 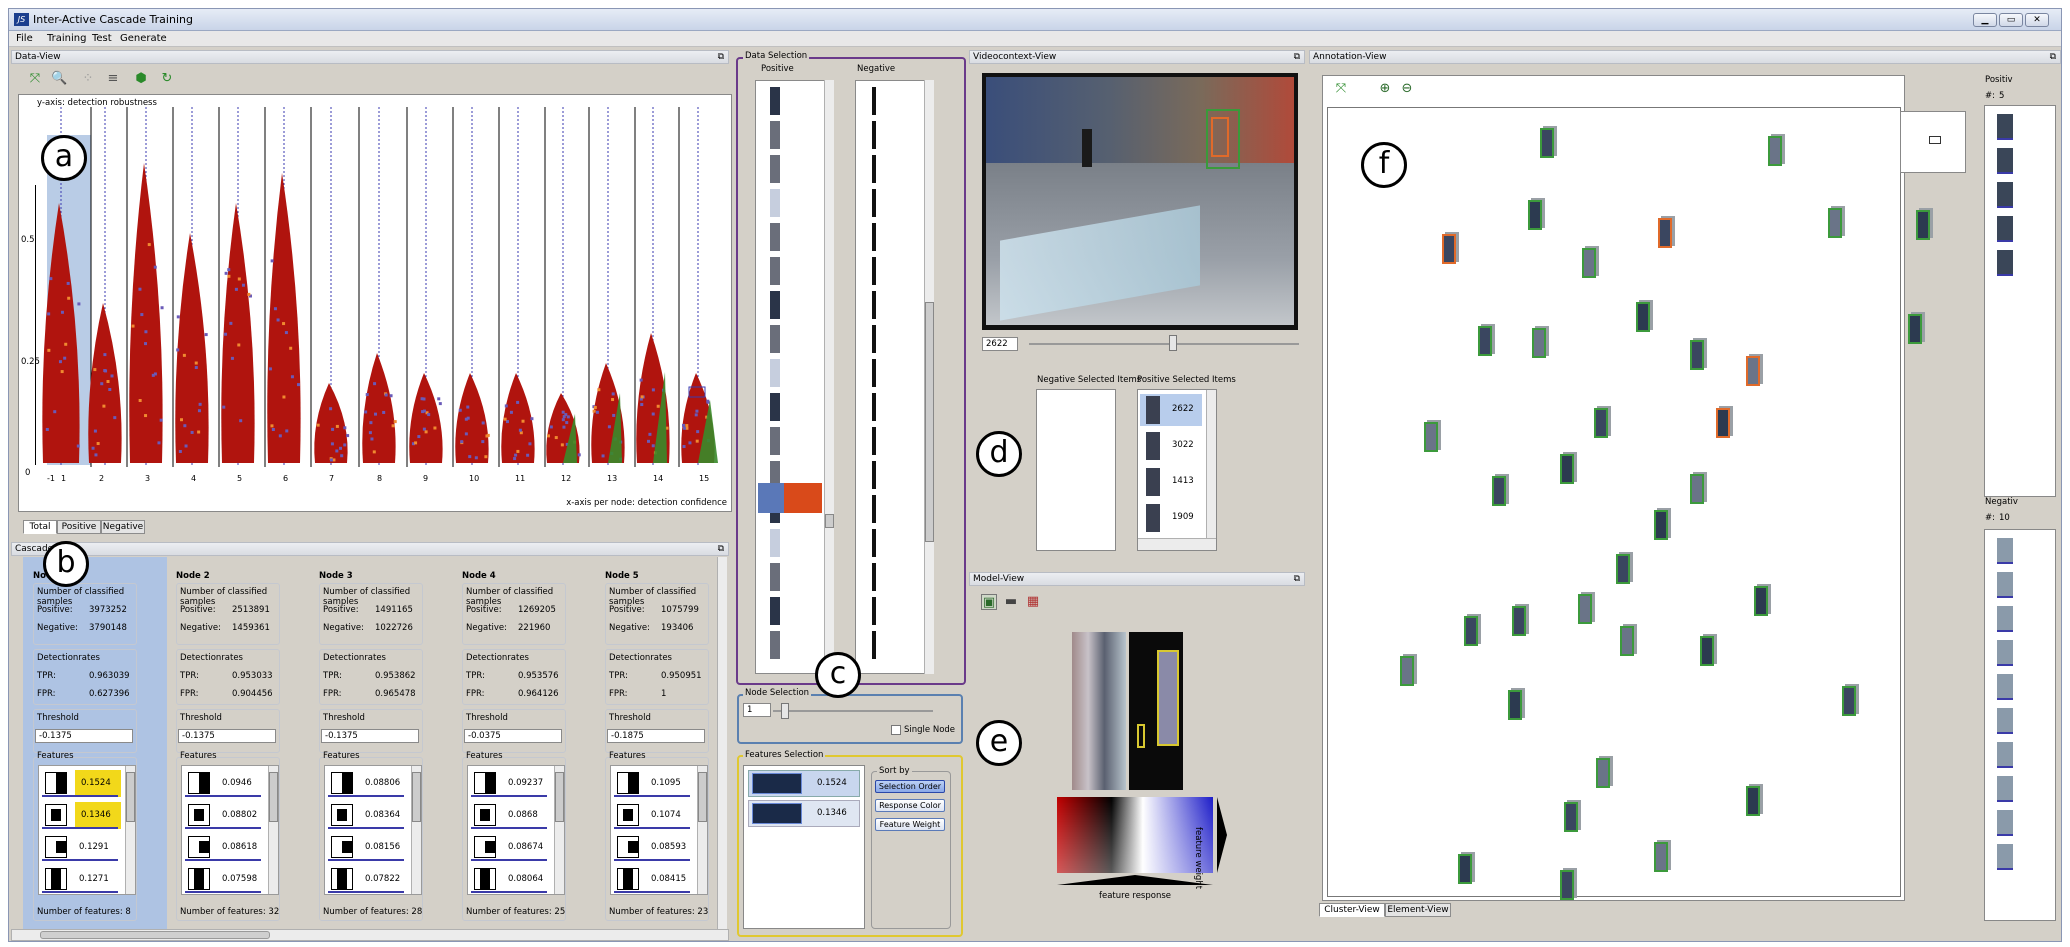 I want to click on feature-list: 0.0946 0.08802 0.08618 0.07598, so click(x=230, y=830).